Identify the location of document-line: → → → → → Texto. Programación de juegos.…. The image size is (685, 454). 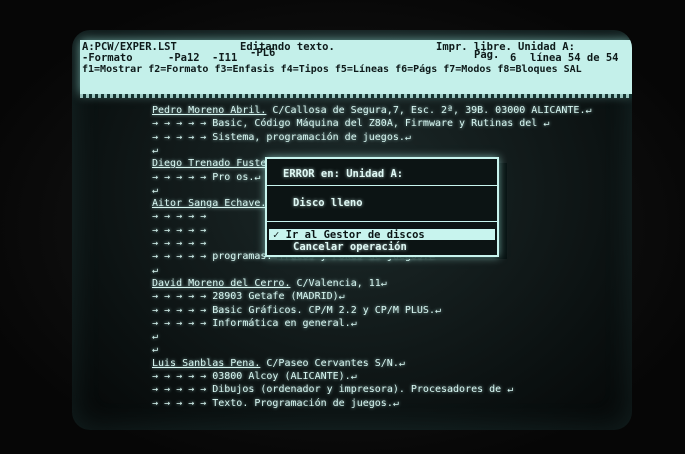
(275, 403).